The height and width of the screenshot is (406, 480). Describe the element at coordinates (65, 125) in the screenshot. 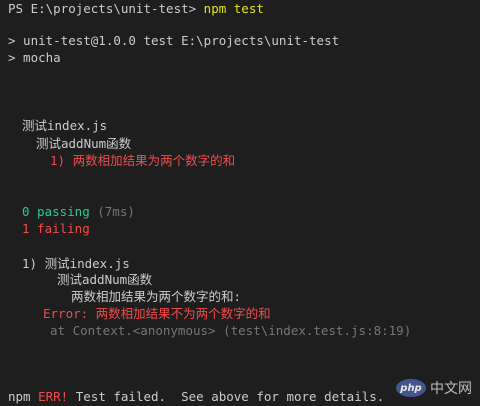

I see `suite-title: 测试index.js` at that location.